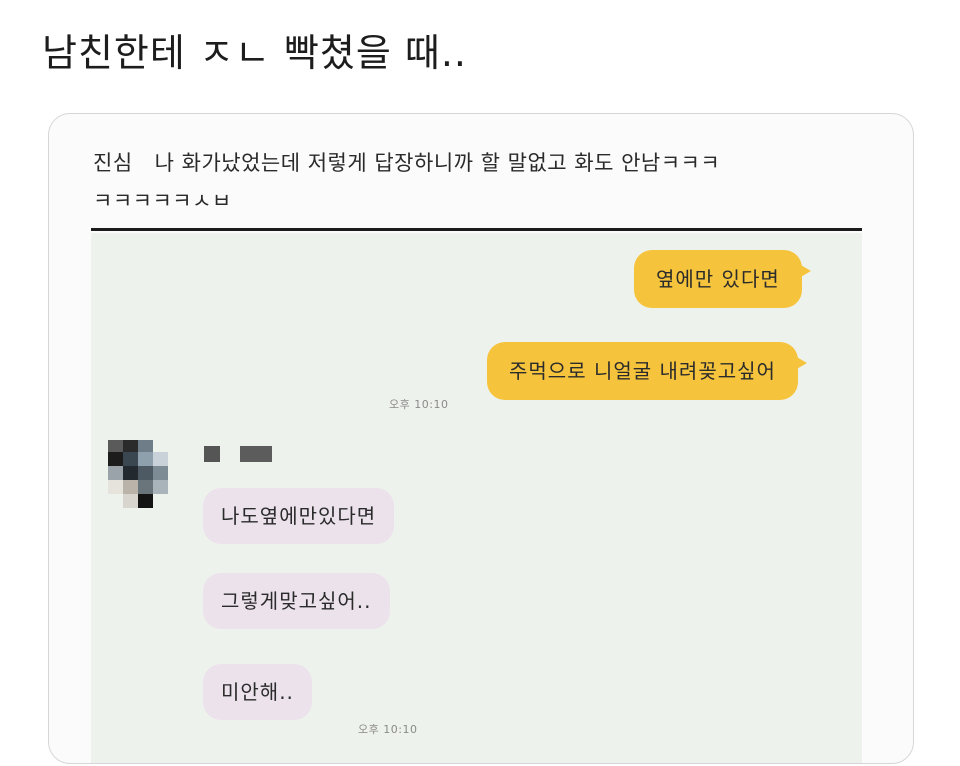  I want to click on post-title: 남친한테 ㅈㄴ 빡쳤을 때.., so click(254, 53).